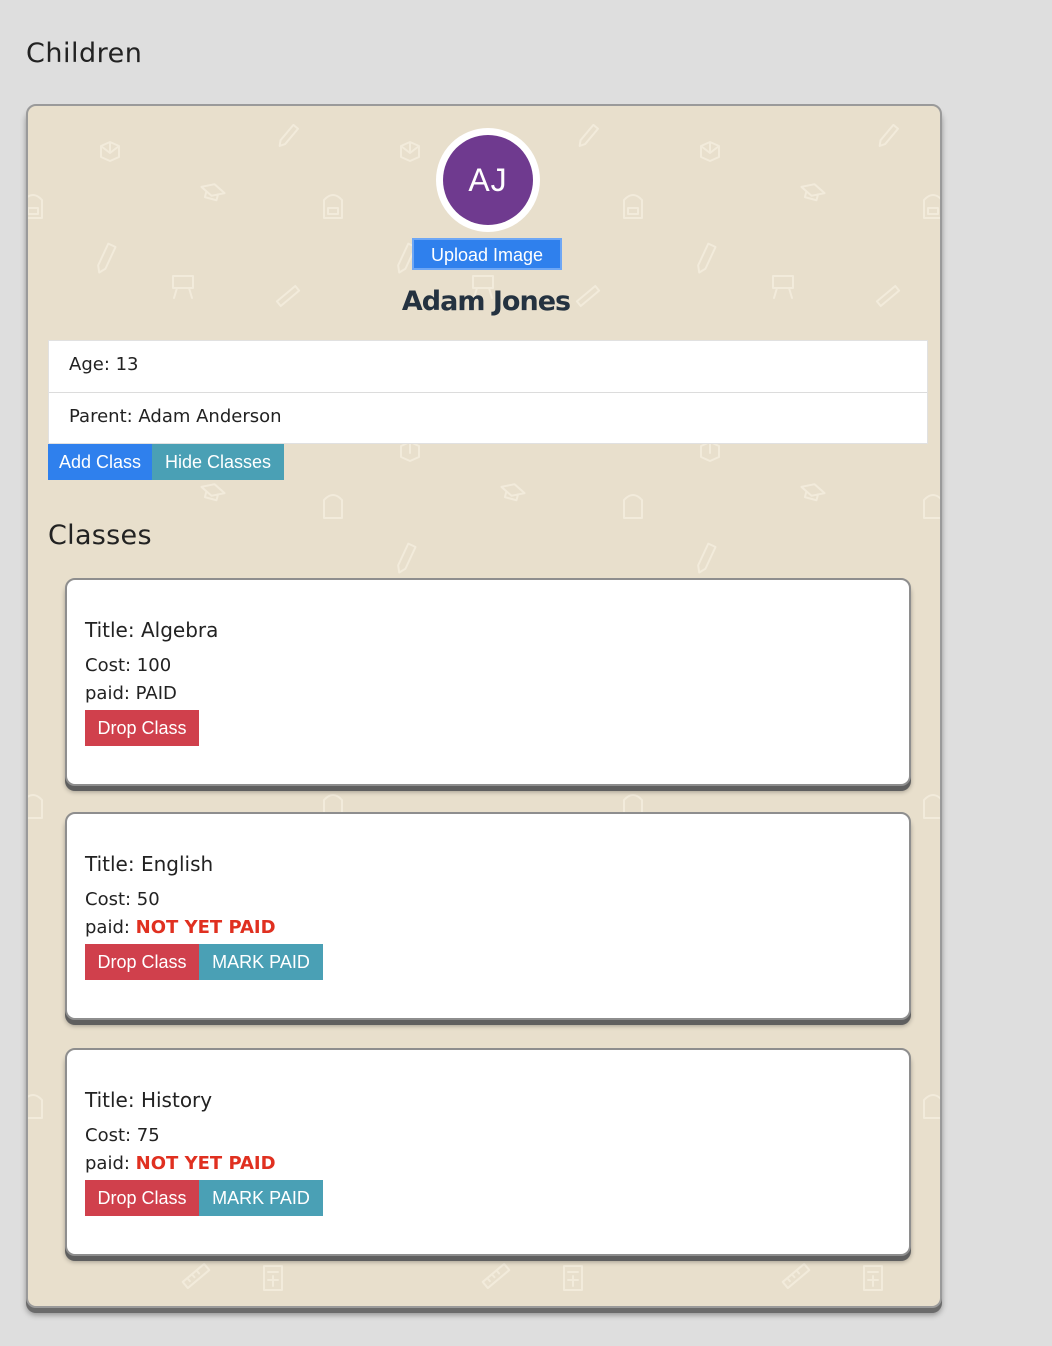  Describe the element at coordinates (156, 693) in the screenshot. I see `class-paid-status: PAID` at that location.